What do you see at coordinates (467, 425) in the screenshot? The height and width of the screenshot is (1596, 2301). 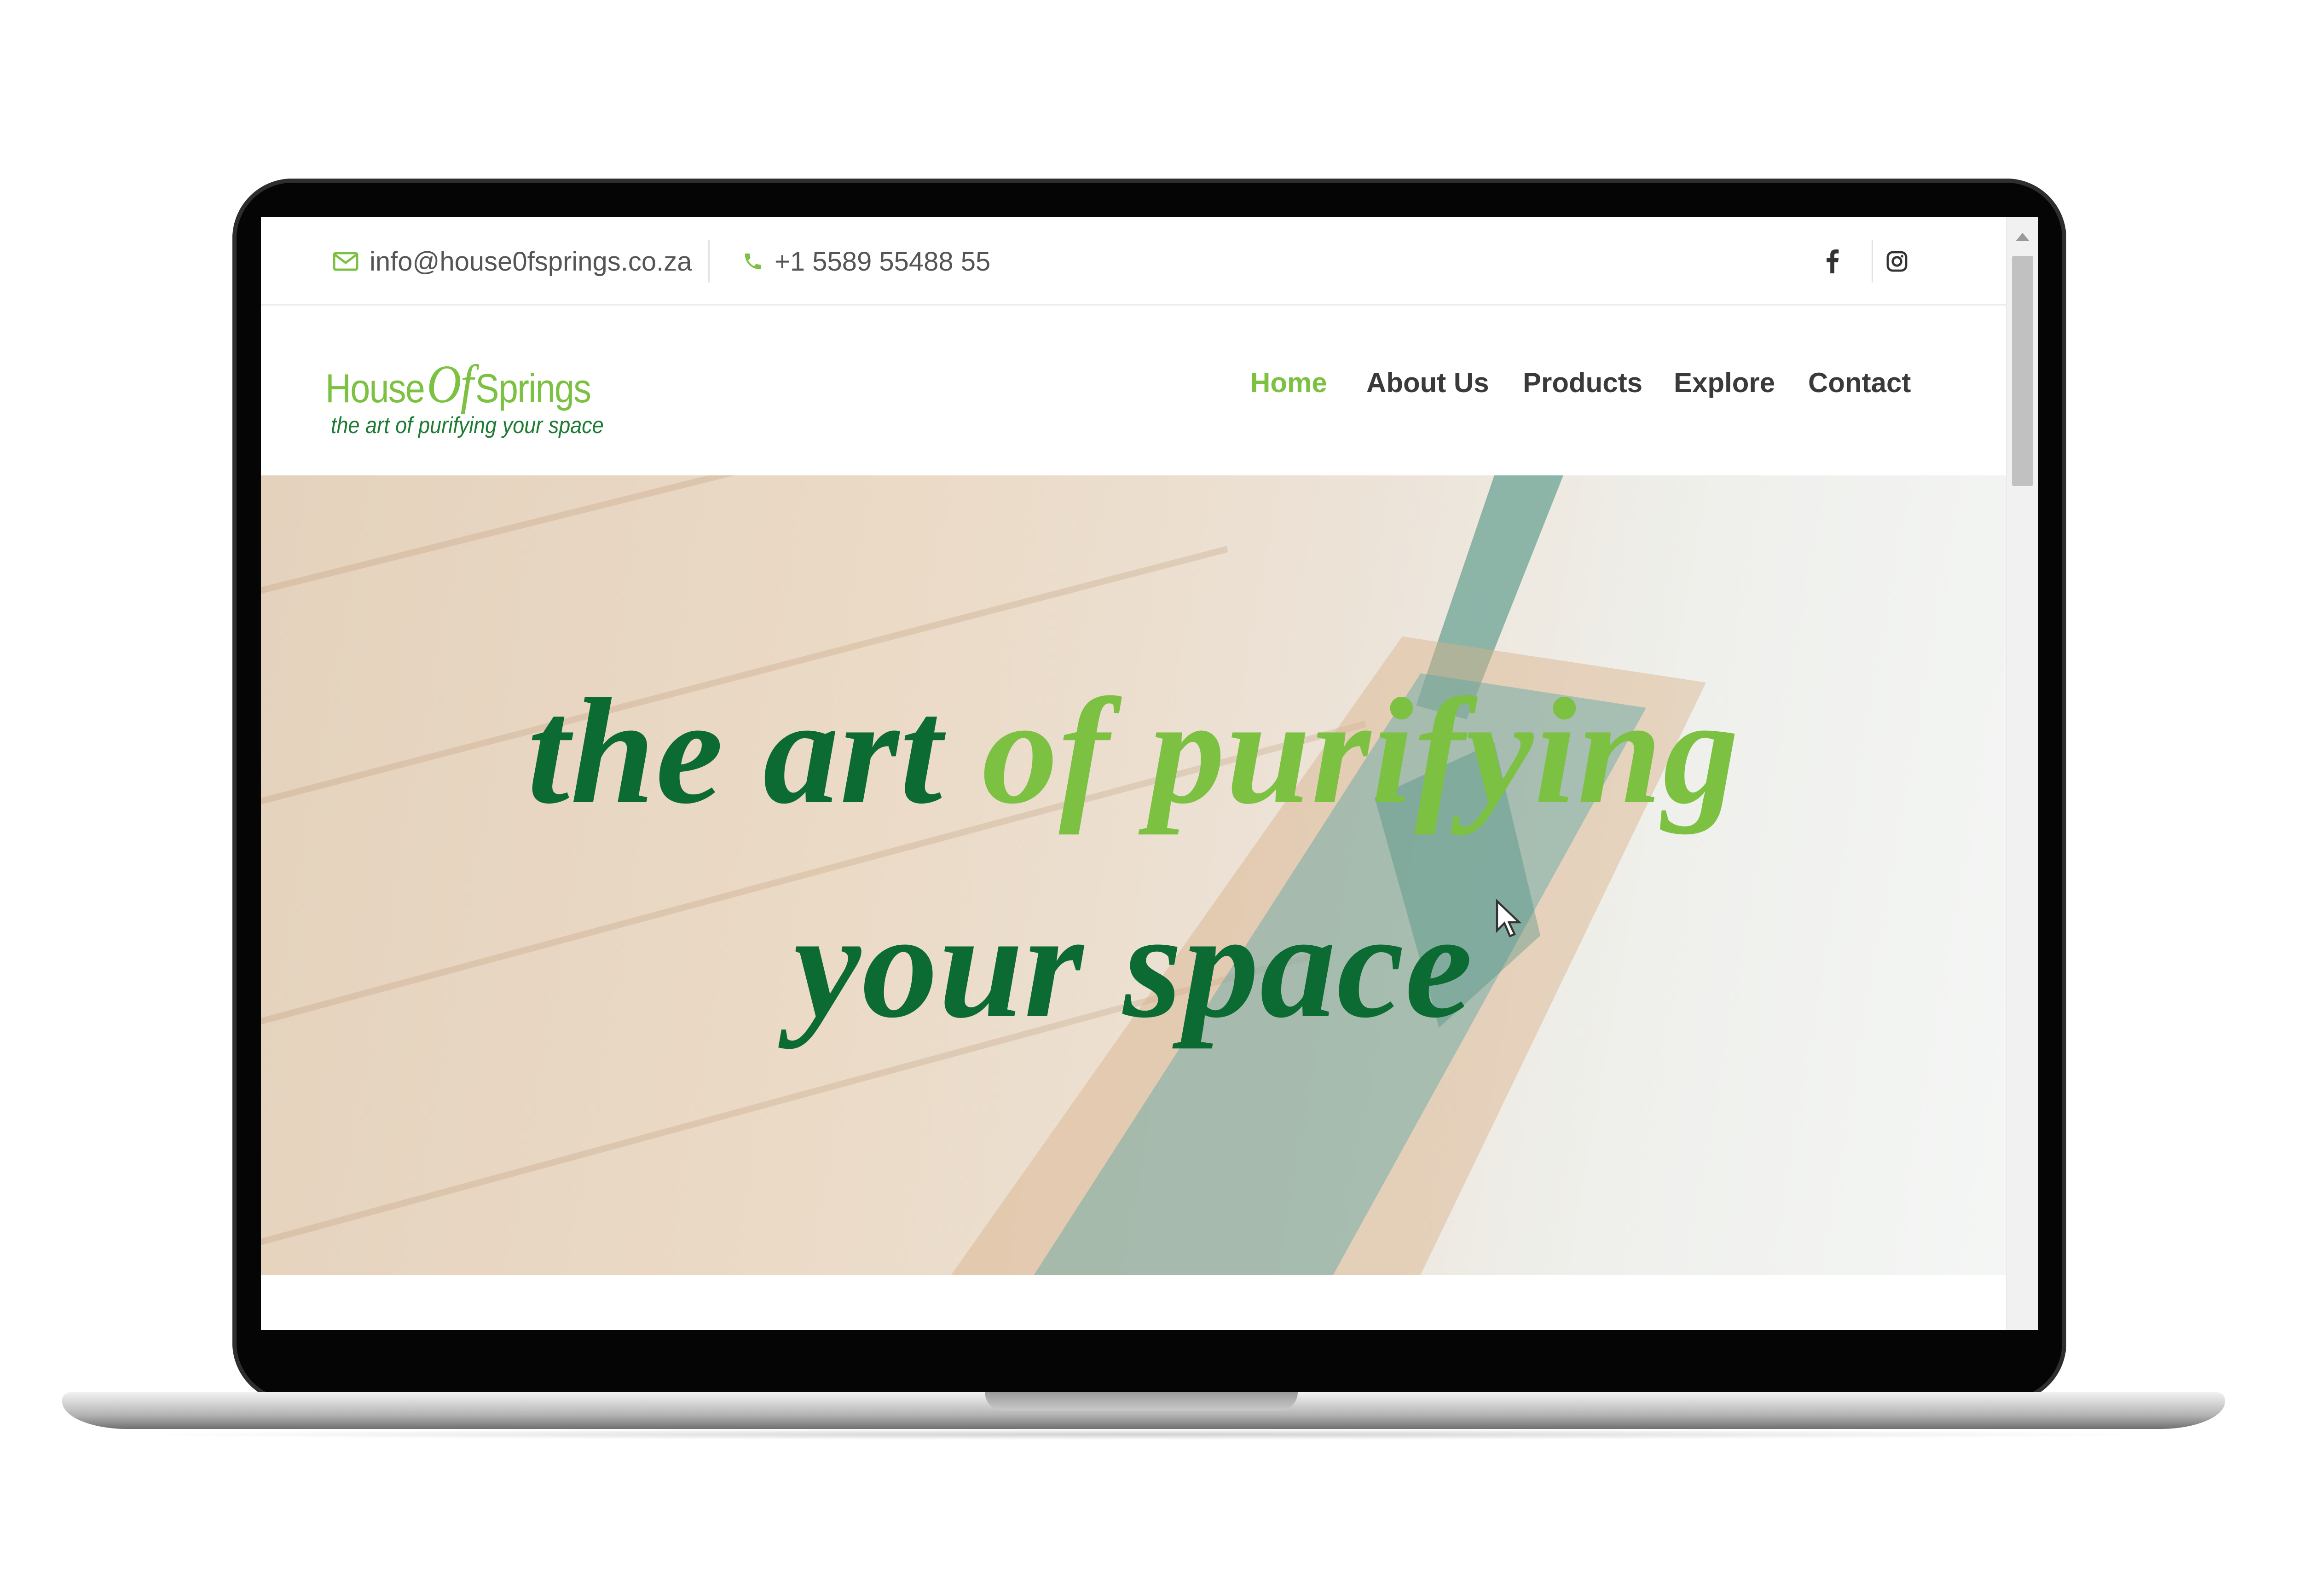 I see `logo-tagline: the art of purifying your space` at bounding box center [467, 425].